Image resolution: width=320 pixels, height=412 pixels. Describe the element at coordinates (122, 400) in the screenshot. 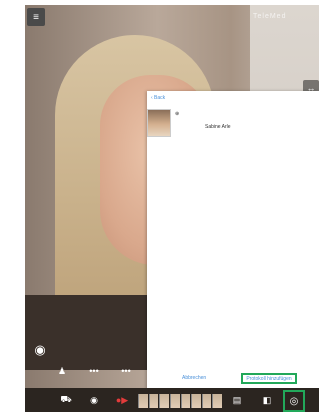

I see `record-icon: ●▶` at that location.